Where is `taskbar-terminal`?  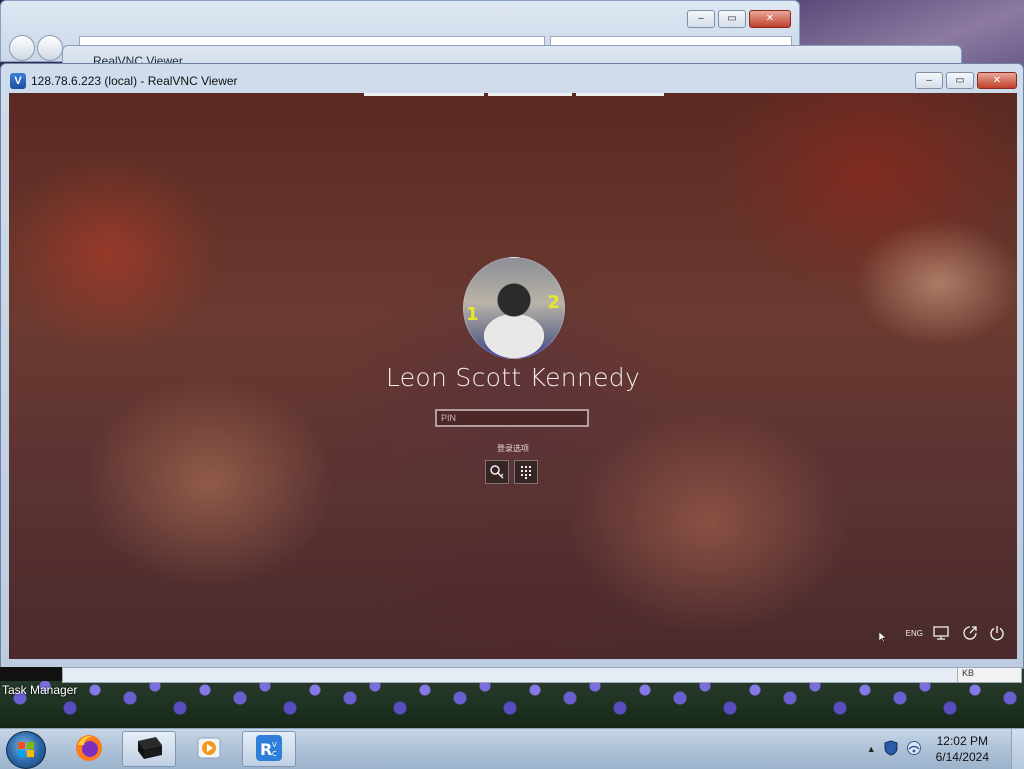
taskbar-terminal is located at coordinates (149, 749).